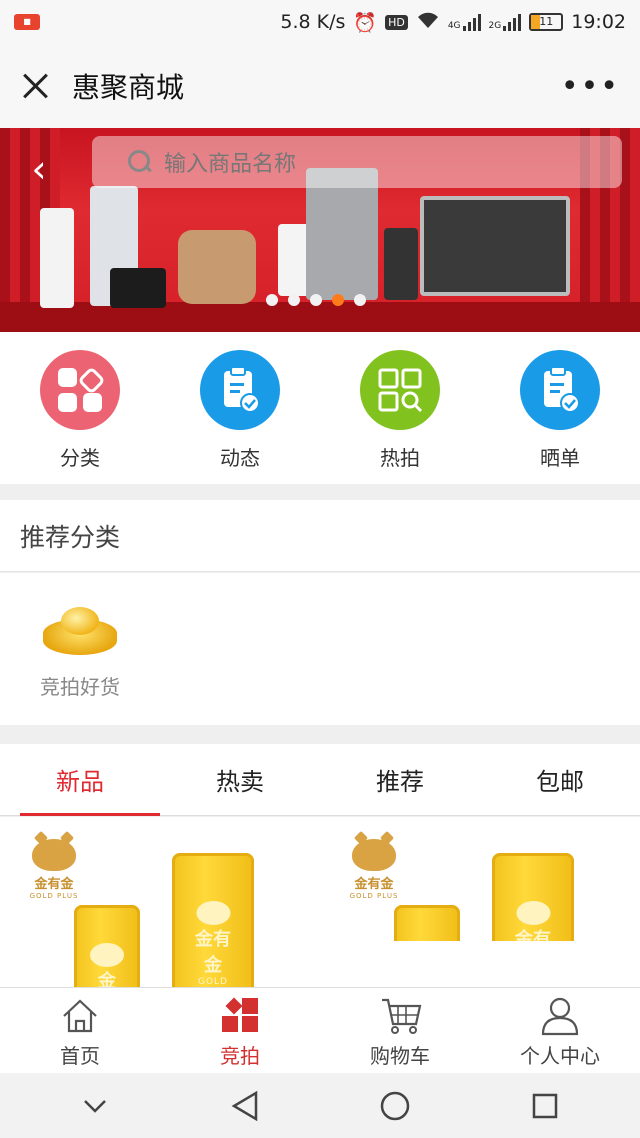 The width and height of the screenshot is (640, 1138). Describe the element at coordinates (138, 288) in the screenshot. I see `appliance-tv-image` at that location.